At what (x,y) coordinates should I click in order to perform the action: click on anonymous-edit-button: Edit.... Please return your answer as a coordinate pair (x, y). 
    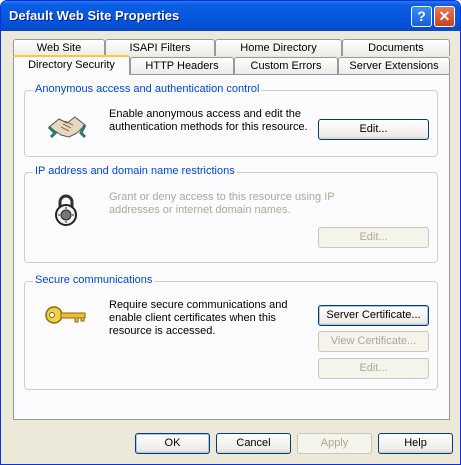
    Looking at the image, I should click on (373, 129).